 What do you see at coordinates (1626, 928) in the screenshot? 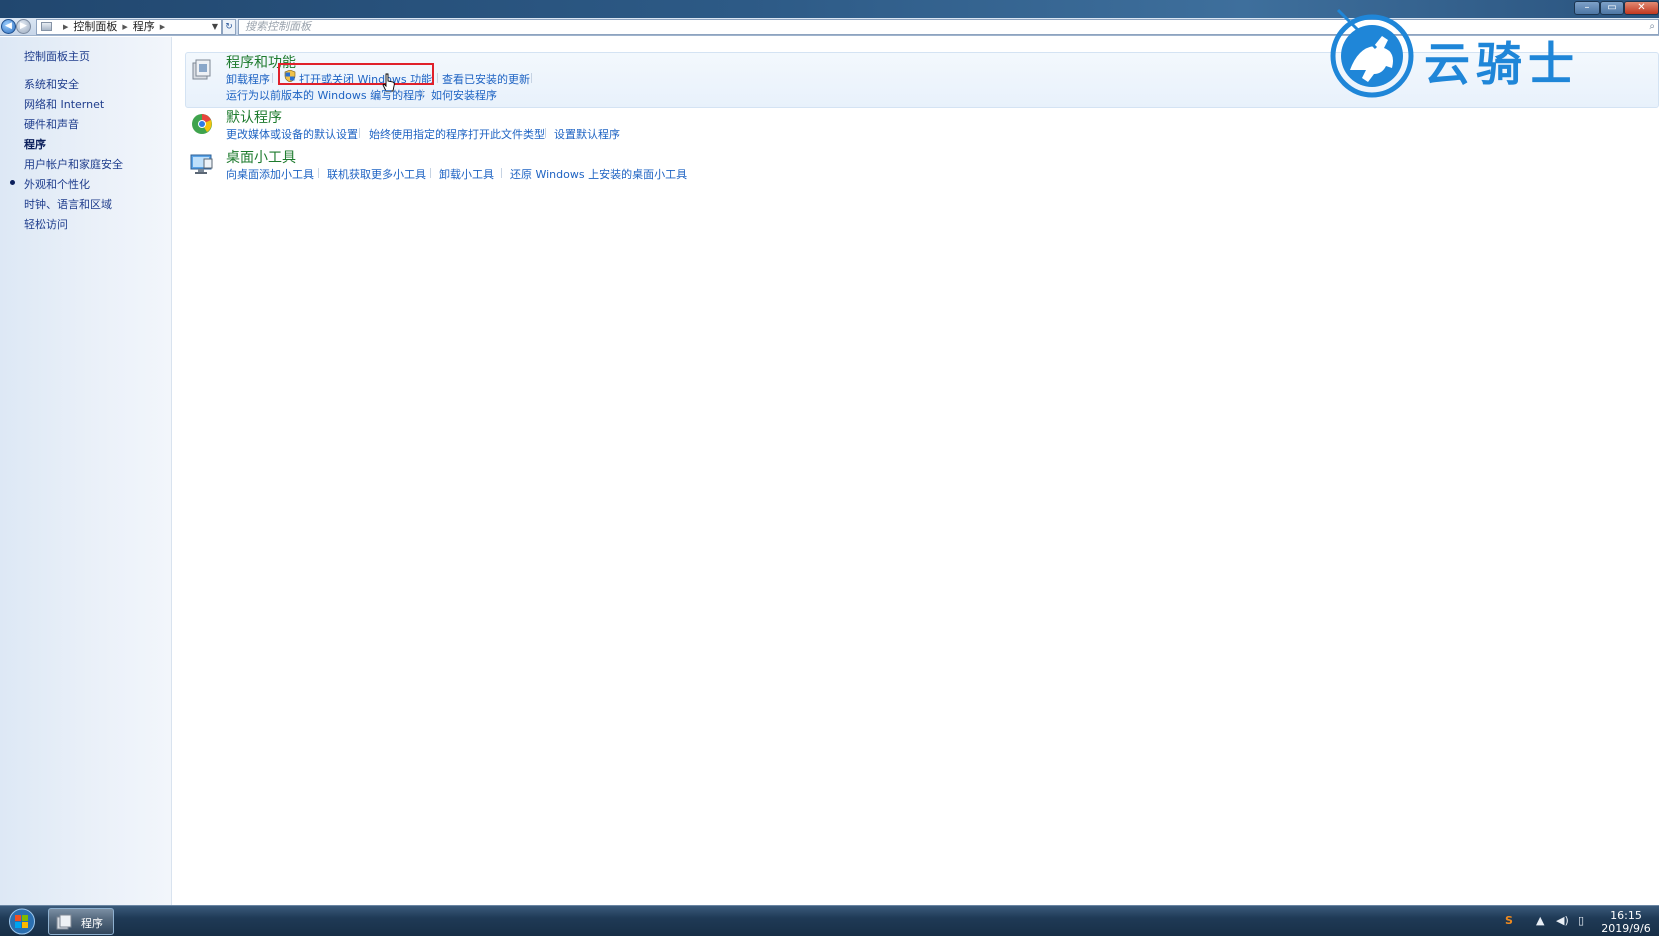
I see `clock-date: 2019/9/6` at bounding box center [1626, 928].